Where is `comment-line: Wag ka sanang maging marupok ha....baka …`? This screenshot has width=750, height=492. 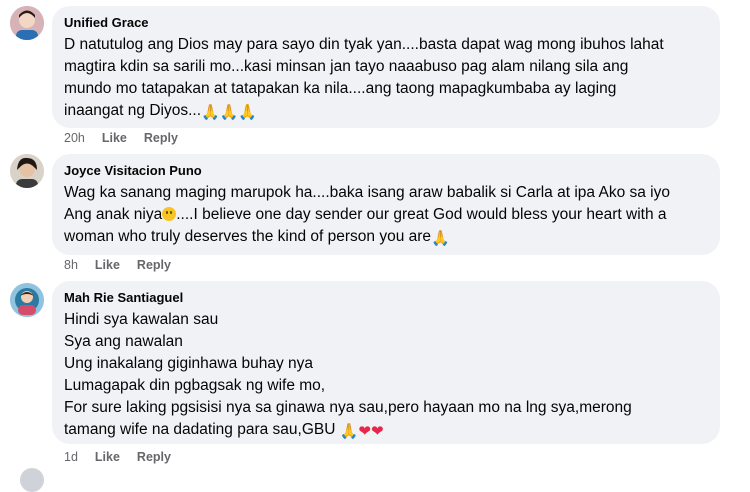 comment-line: Wag ka sanang maging marupok ha....baka … is located at coordinates (367, 192).